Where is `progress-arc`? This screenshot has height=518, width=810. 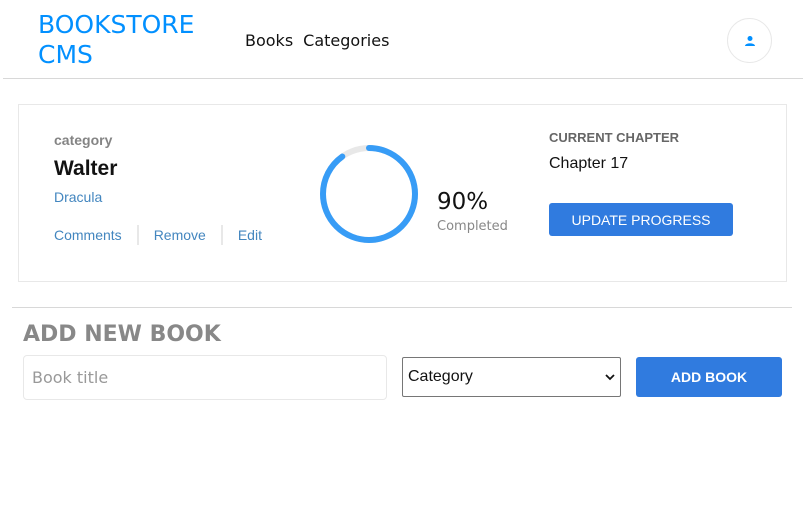
progress-arc is located at coordinates (369, 194).